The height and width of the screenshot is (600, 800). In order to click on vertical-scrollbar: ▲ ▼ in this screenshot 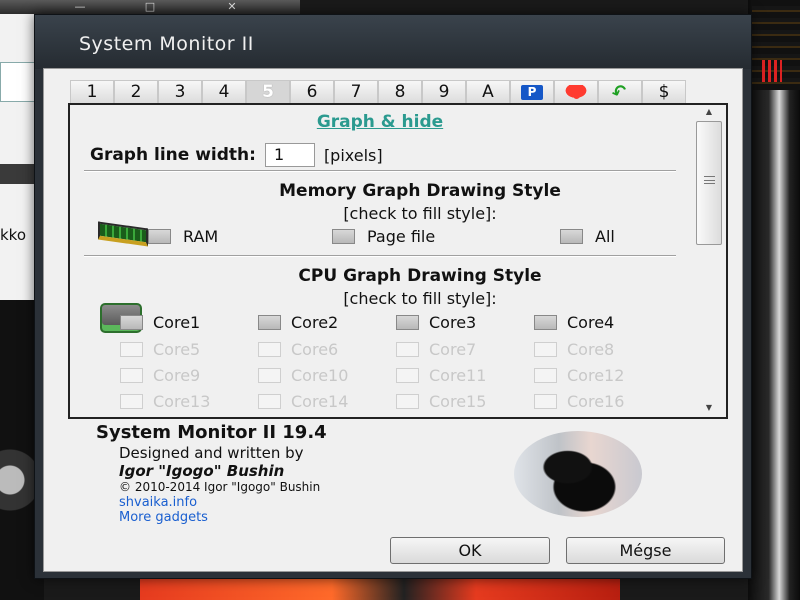, I will do `click(709, 261)`.